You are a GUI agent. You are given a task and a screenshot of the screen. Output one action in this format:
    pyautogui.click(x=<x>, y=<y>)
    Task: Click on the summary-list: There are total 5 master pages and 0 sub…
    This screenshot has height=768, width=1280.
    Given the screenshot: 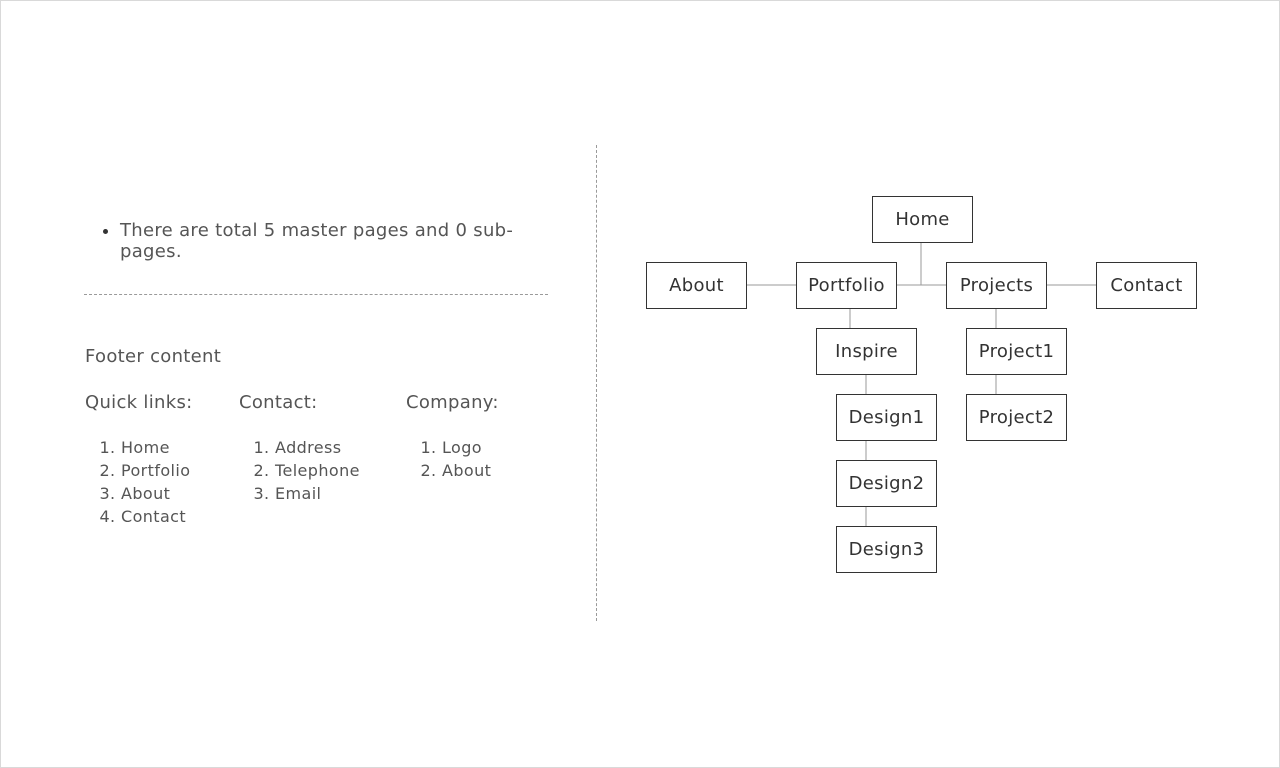 What is the action you would take?
    pyautogui.click(x=316, y=241)
    